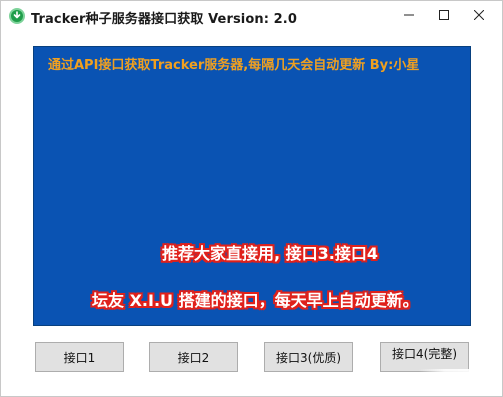 The width and height of the screenshot is (503, 397). I want to click on api-4-button-label: 接口4(完整), so click(424, 353).